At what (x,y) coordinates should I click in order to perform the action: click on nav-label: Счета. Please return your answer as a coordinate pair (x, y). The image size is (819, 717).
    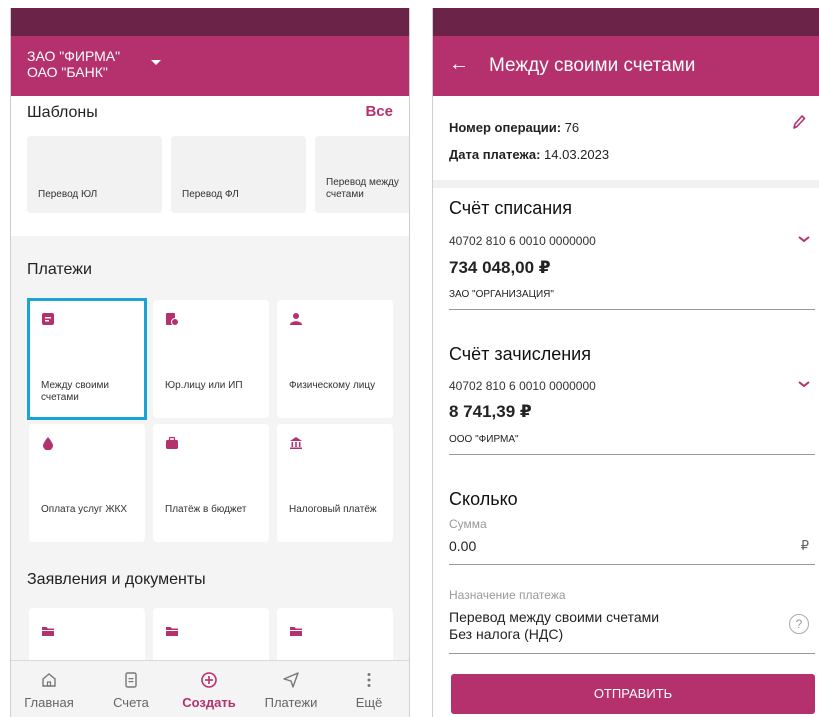
    Looking at the image, I should click on (131, 702).